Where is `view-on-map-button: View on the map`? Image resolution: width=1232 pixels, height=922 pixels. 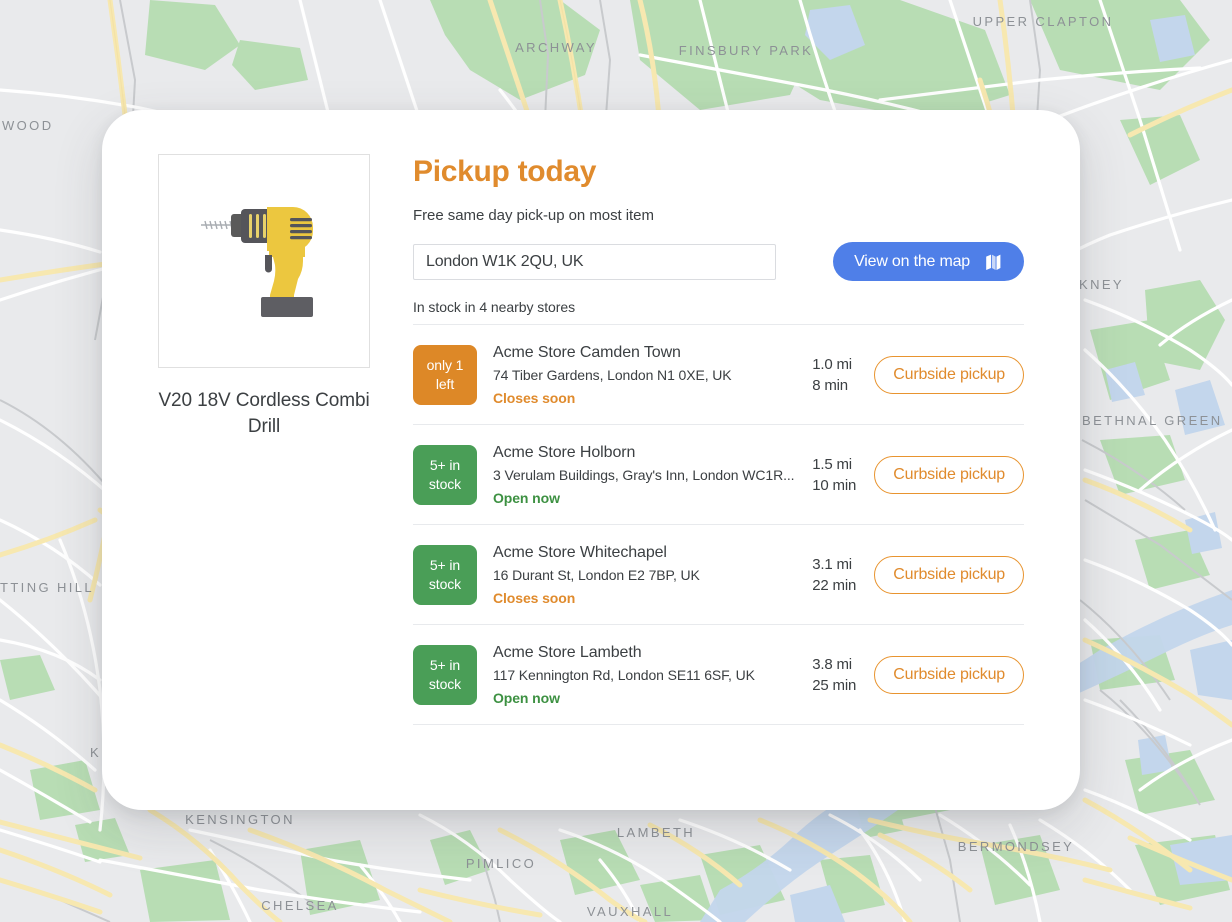
view-on-map-button: View on the map is located at coordinates (928, 261).